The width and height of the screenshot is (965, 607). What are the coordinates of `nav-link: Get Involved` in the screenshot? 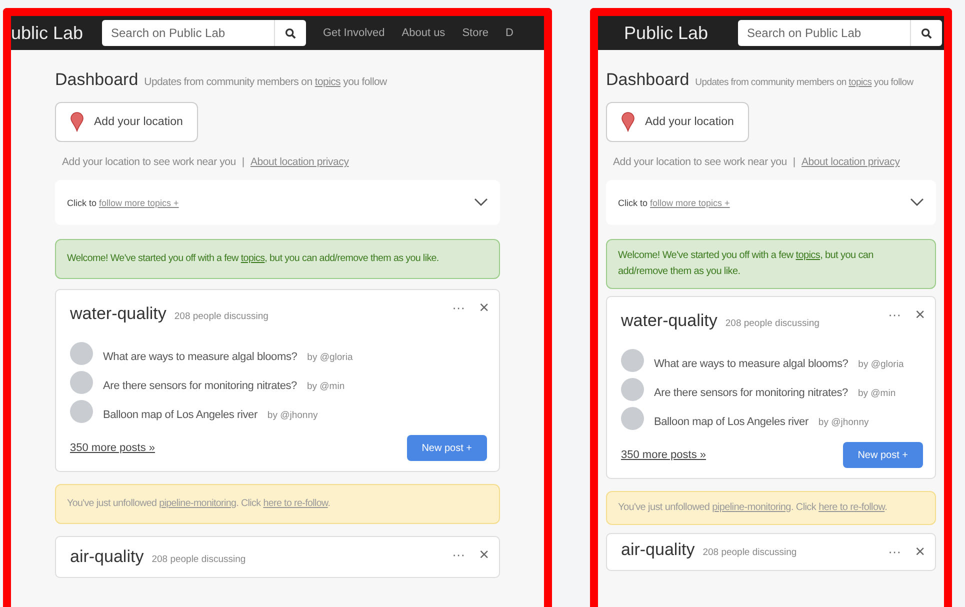 It's located at (354, 33).